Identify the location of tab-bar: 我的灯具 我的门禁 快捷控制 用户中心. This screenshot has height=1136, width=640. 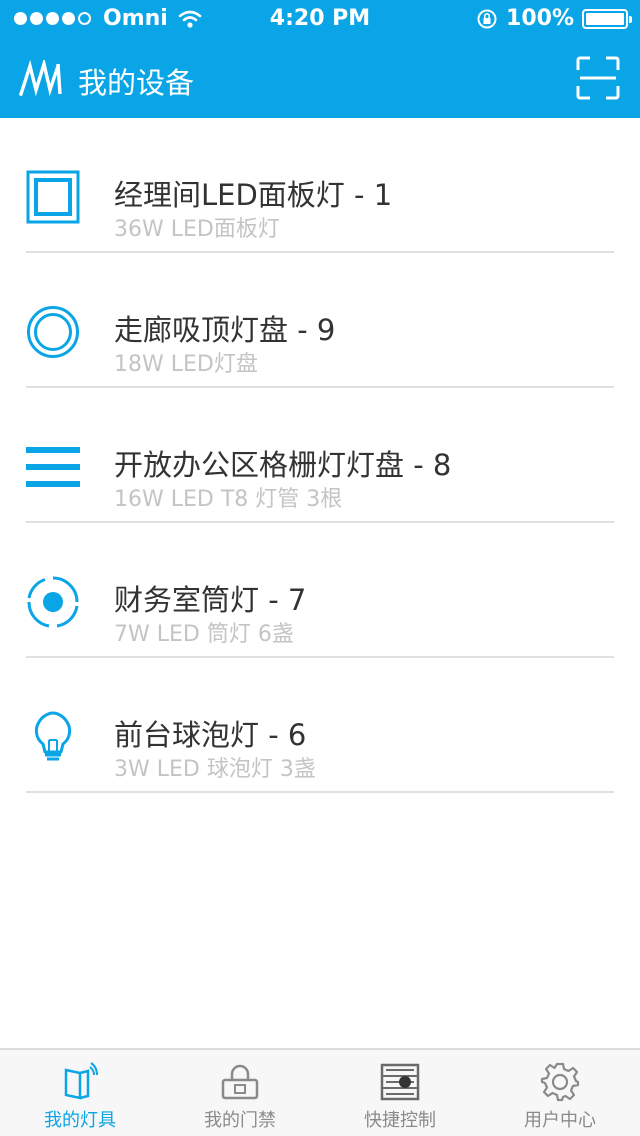
(320, 1092).